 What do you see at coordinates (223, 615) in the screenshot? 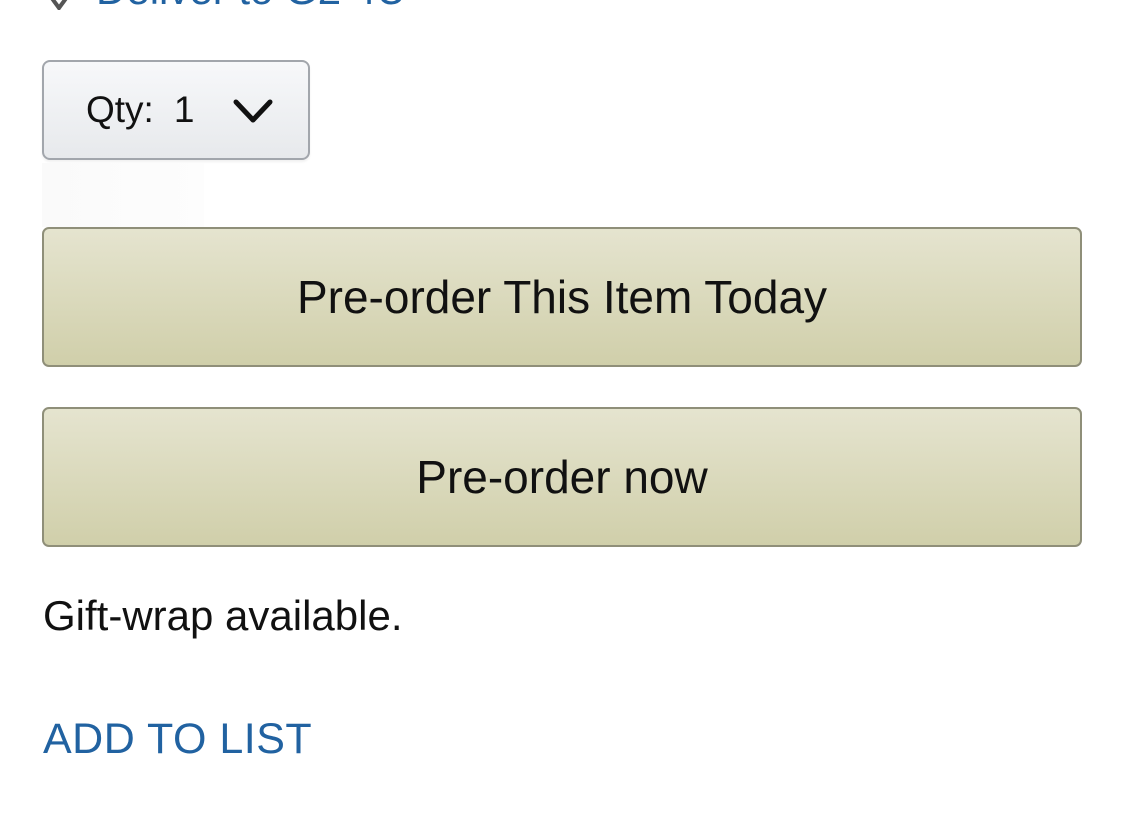
I see `giftwrap-text: Gift-wrap available.` at bounding box center [223, 615].